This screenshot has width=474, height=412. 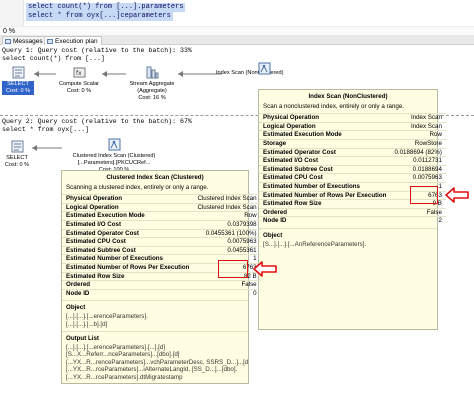 What do you see at coordinates (17, 165) in the screenshot?
I see `plan-node-select-2-cost: Cost: 0 %` at bounding box center [17, 165].